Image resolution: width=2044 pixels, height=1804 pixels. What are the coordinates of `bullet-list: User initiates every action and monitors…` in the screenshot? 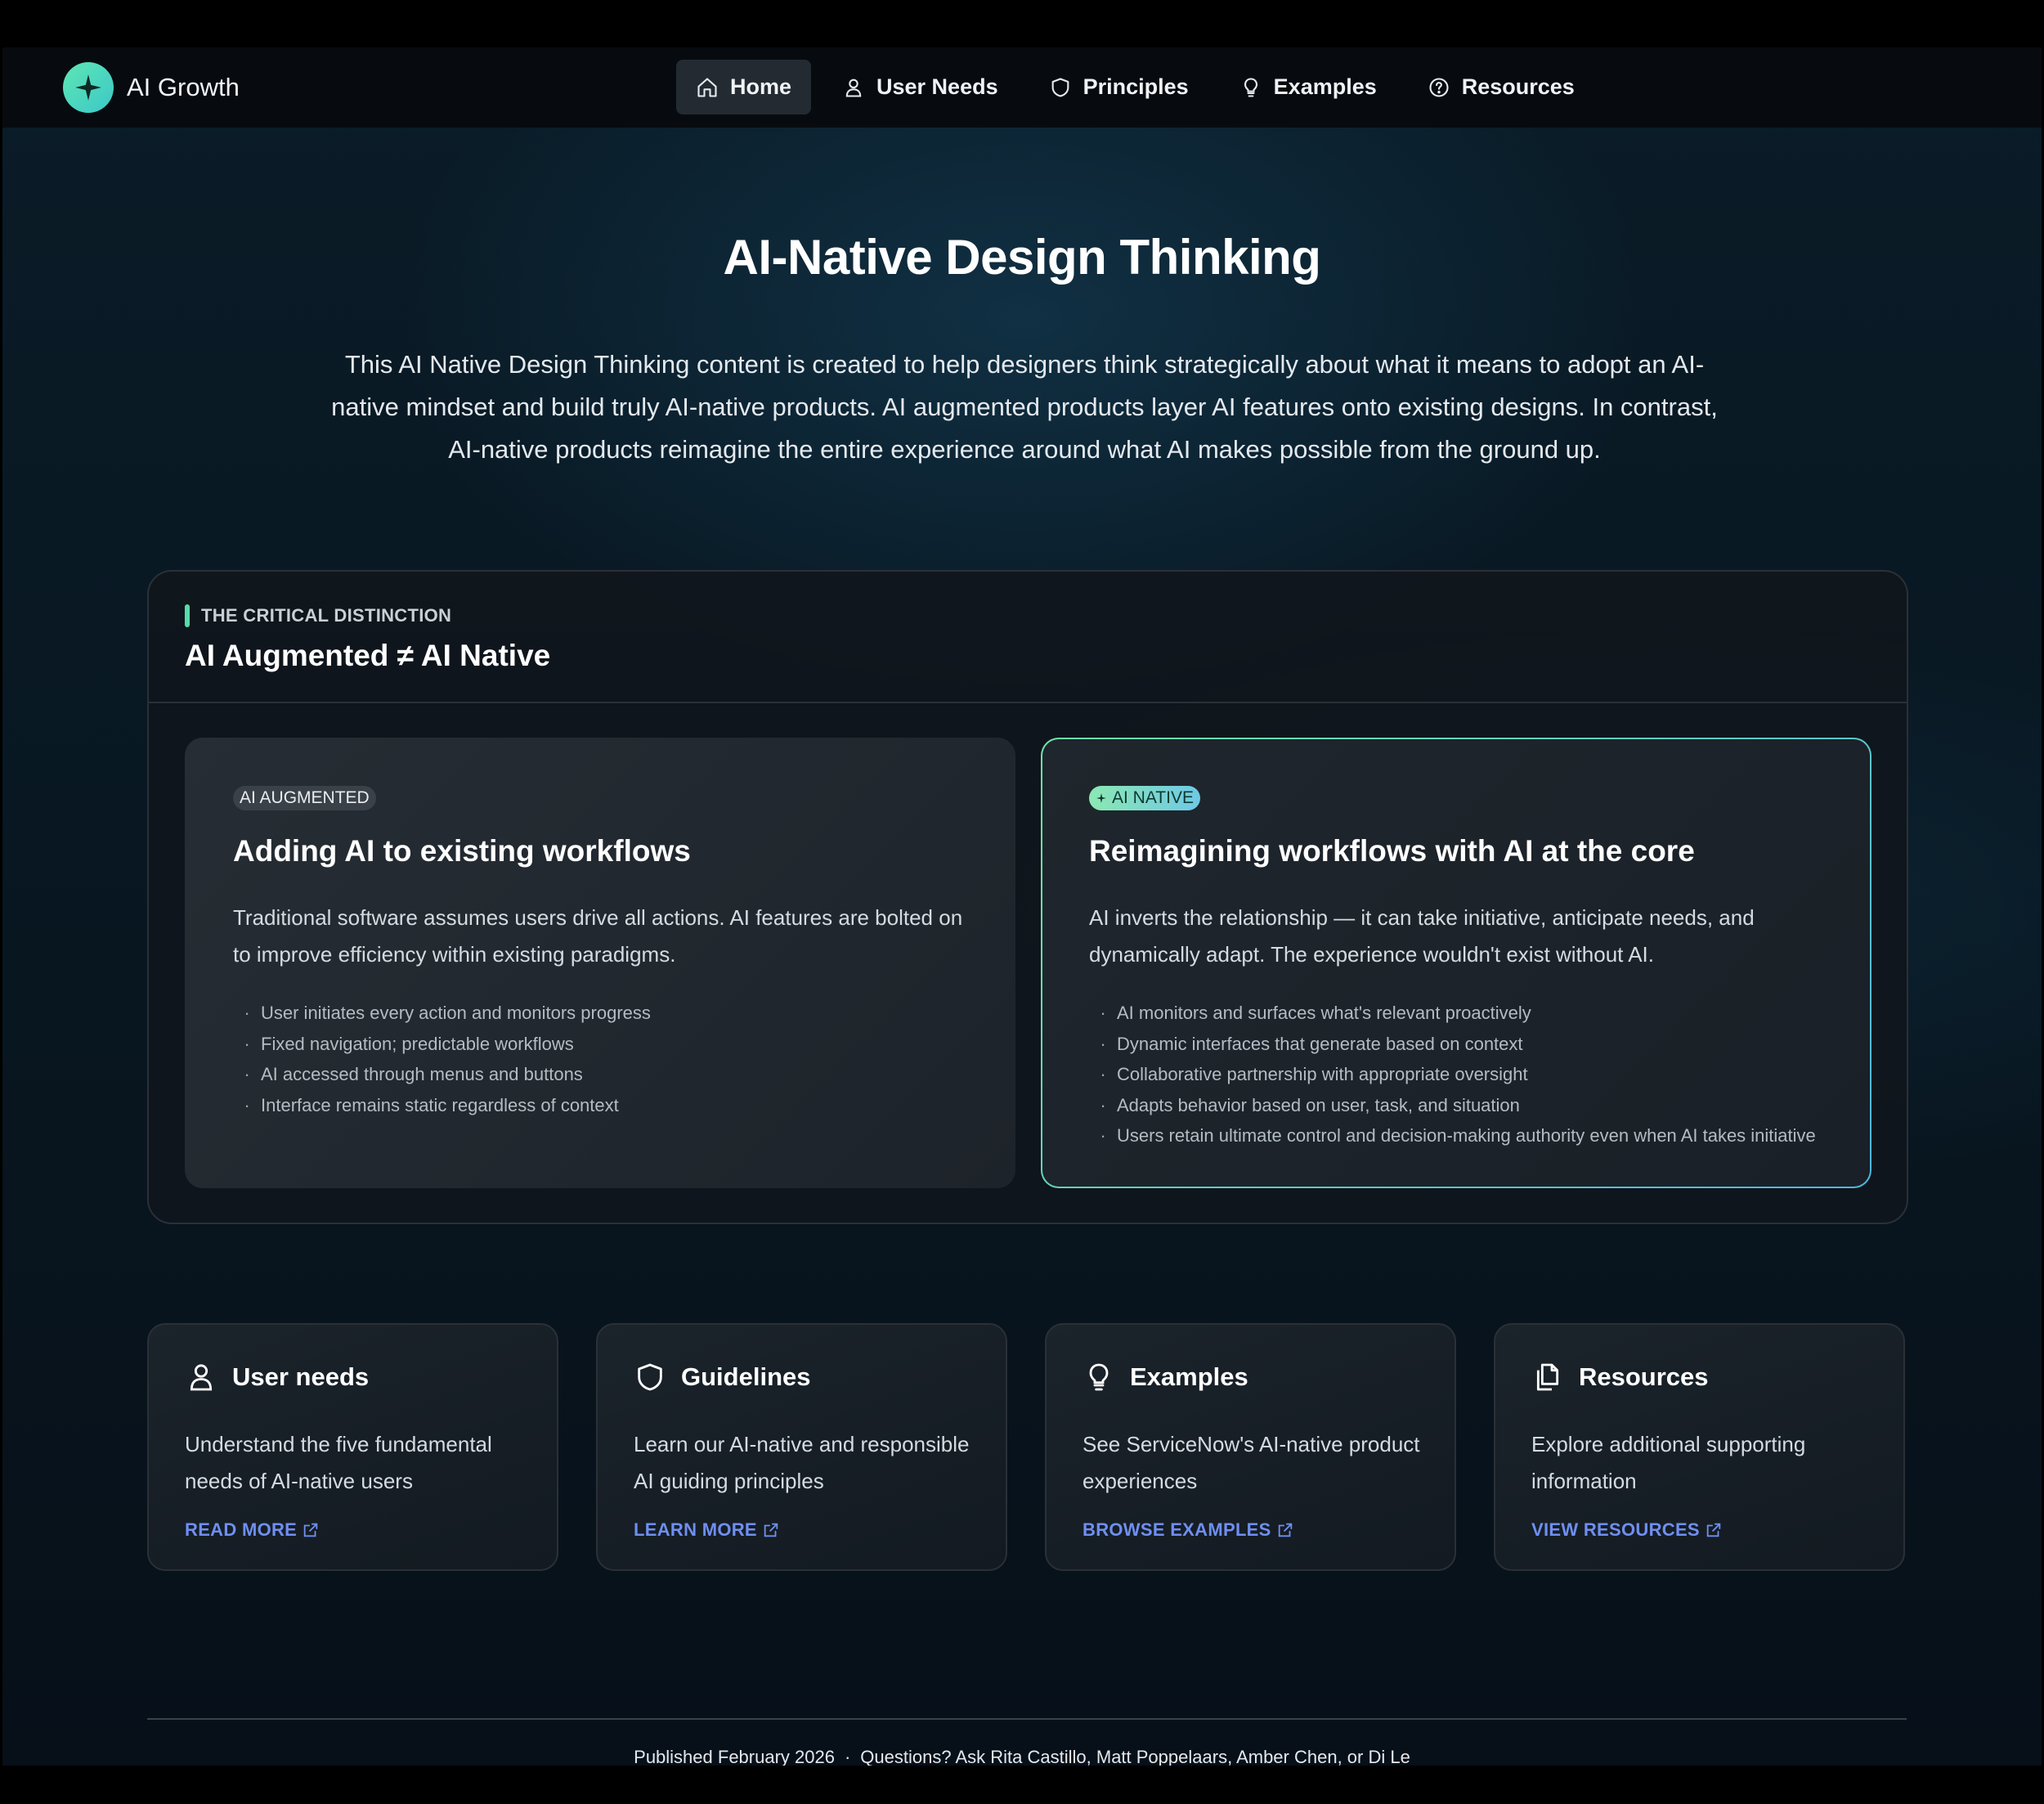 It's located at (442, 1059).